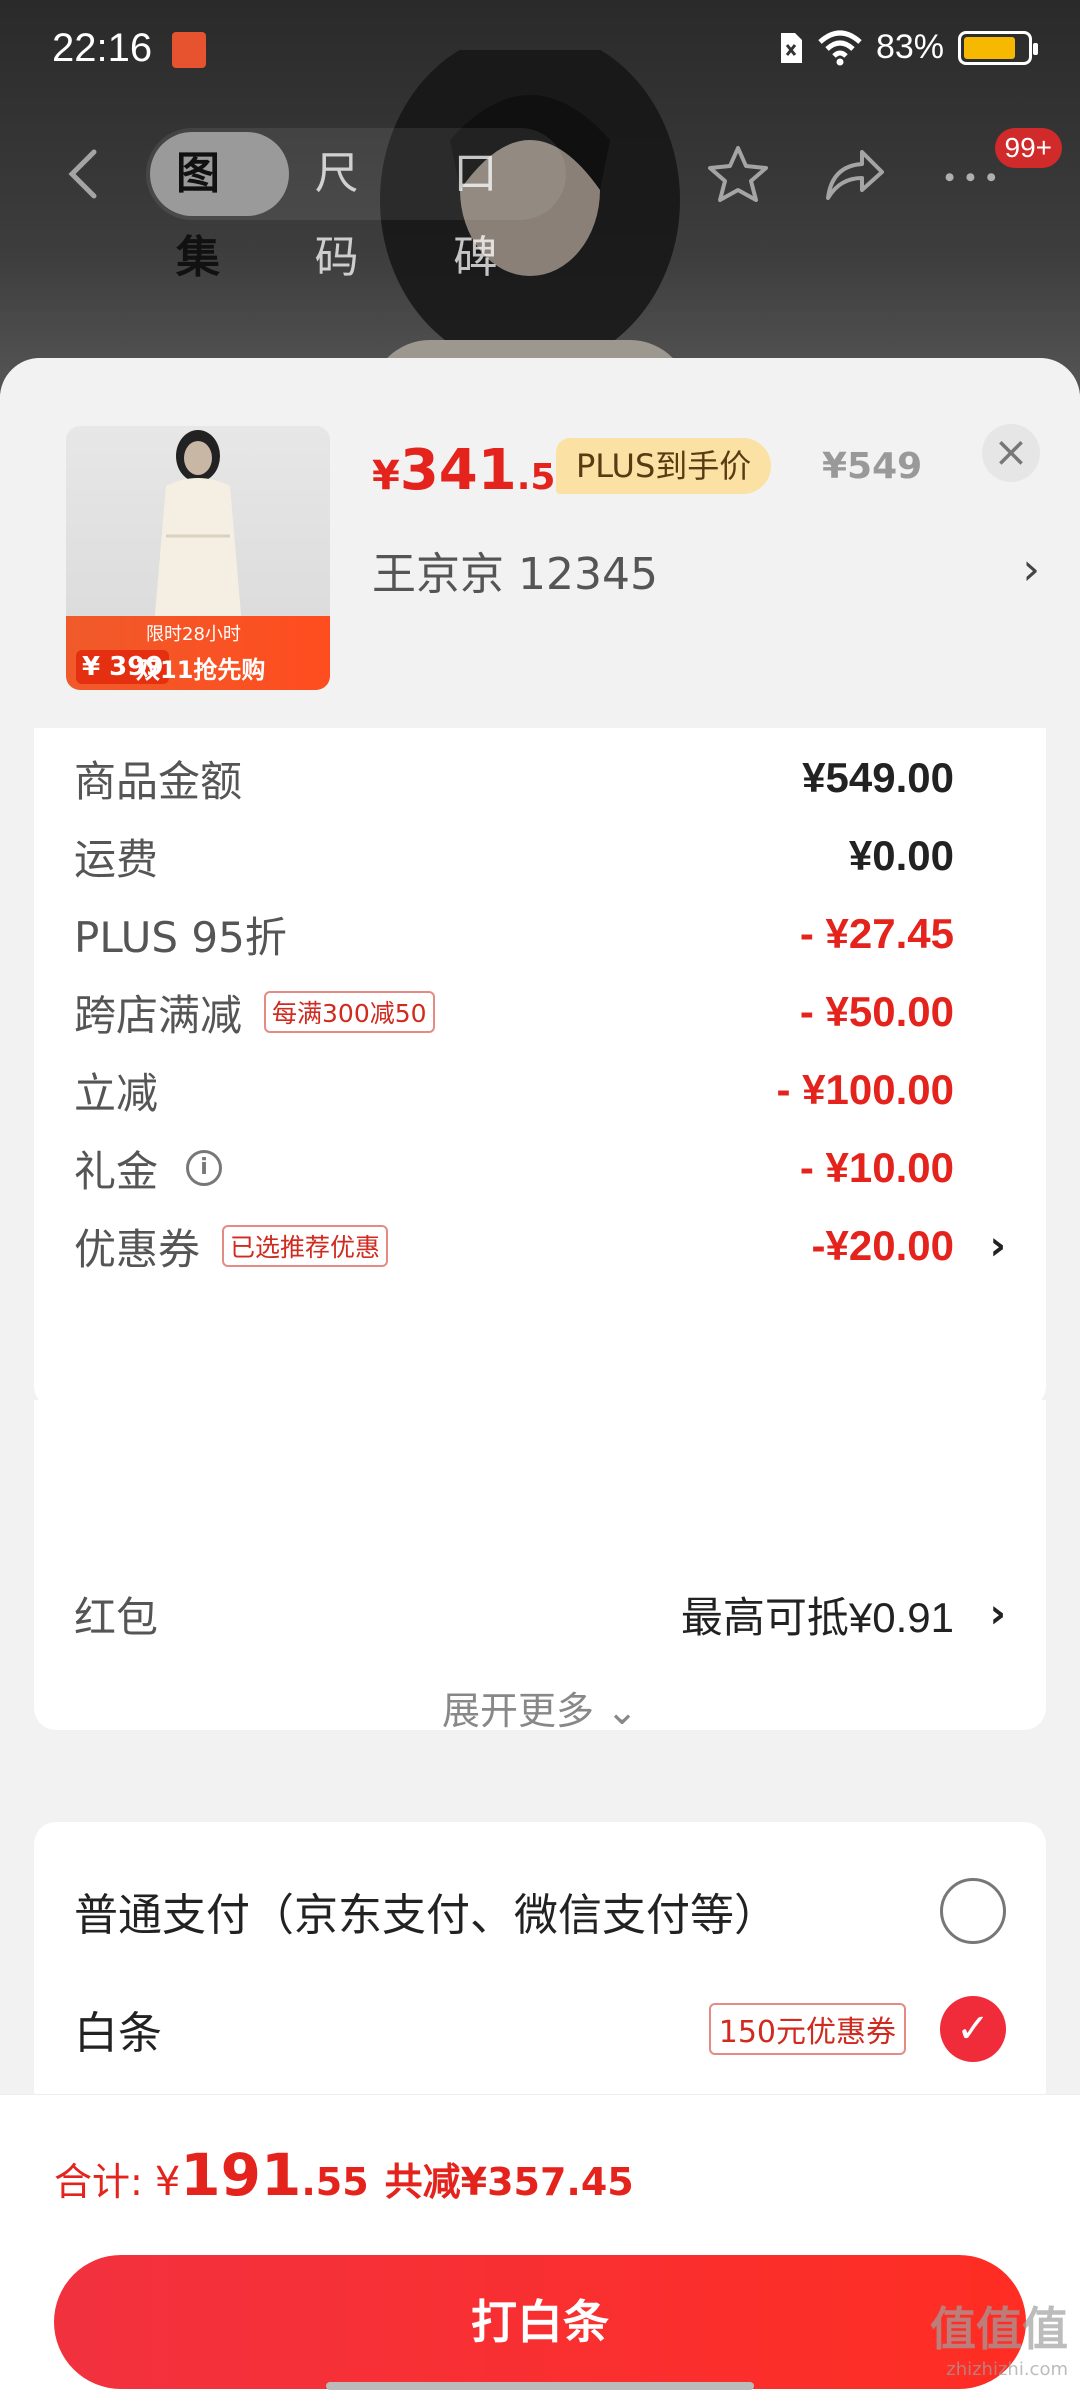 This screenshot has width=1080, height=2400. I want to click on promo-strip: ¥ 399 限时28小时 双11抢先购, so click(198, 653).